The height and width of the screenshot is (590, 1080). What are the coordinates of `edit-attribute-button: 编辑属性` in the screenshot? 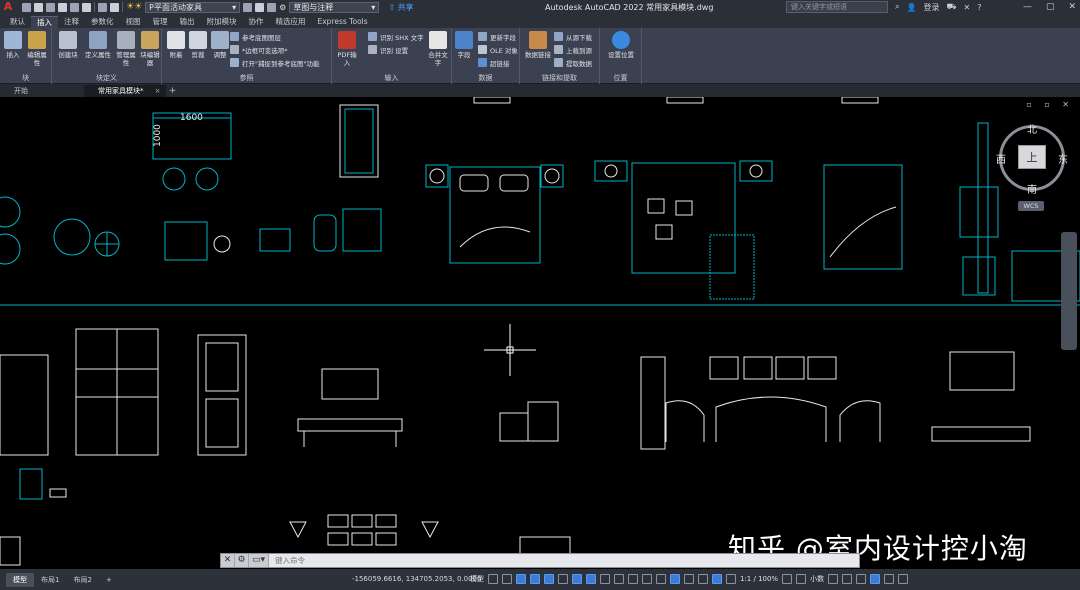 It's located at (37, 49).